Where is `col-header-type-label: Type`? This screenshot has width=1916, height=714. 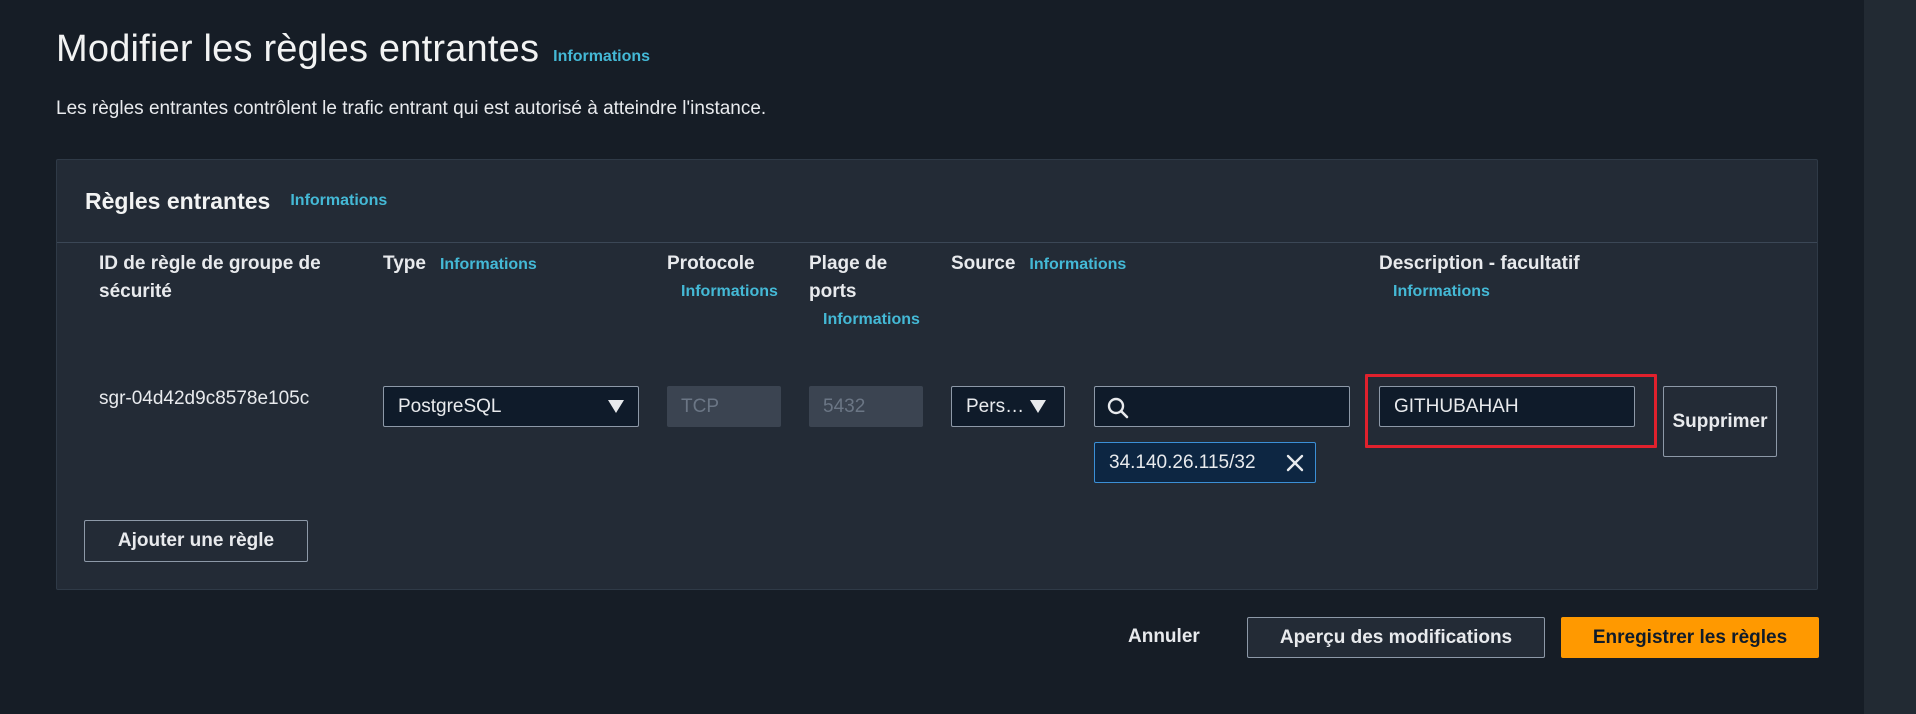 col-header-type-label: Type is located at coordinates (404, 263).